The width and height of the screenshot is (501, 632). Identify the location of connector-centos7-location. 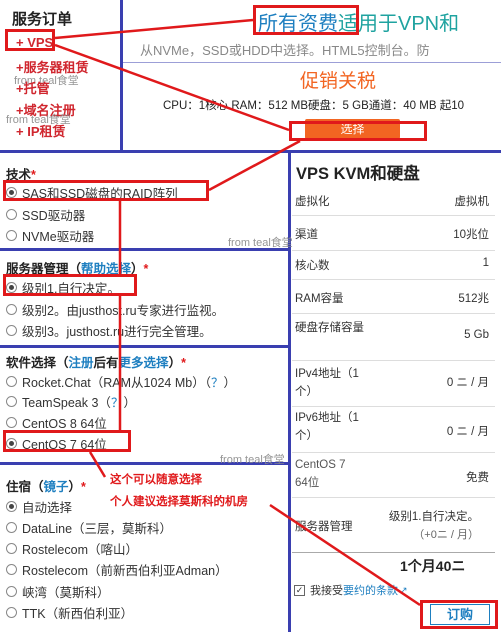
(97, 464).